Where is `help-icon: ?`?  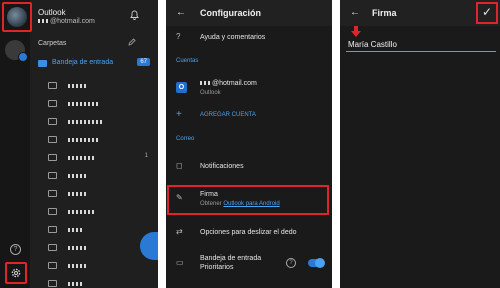
help-icon: ? is located at coordinates (15, 249).